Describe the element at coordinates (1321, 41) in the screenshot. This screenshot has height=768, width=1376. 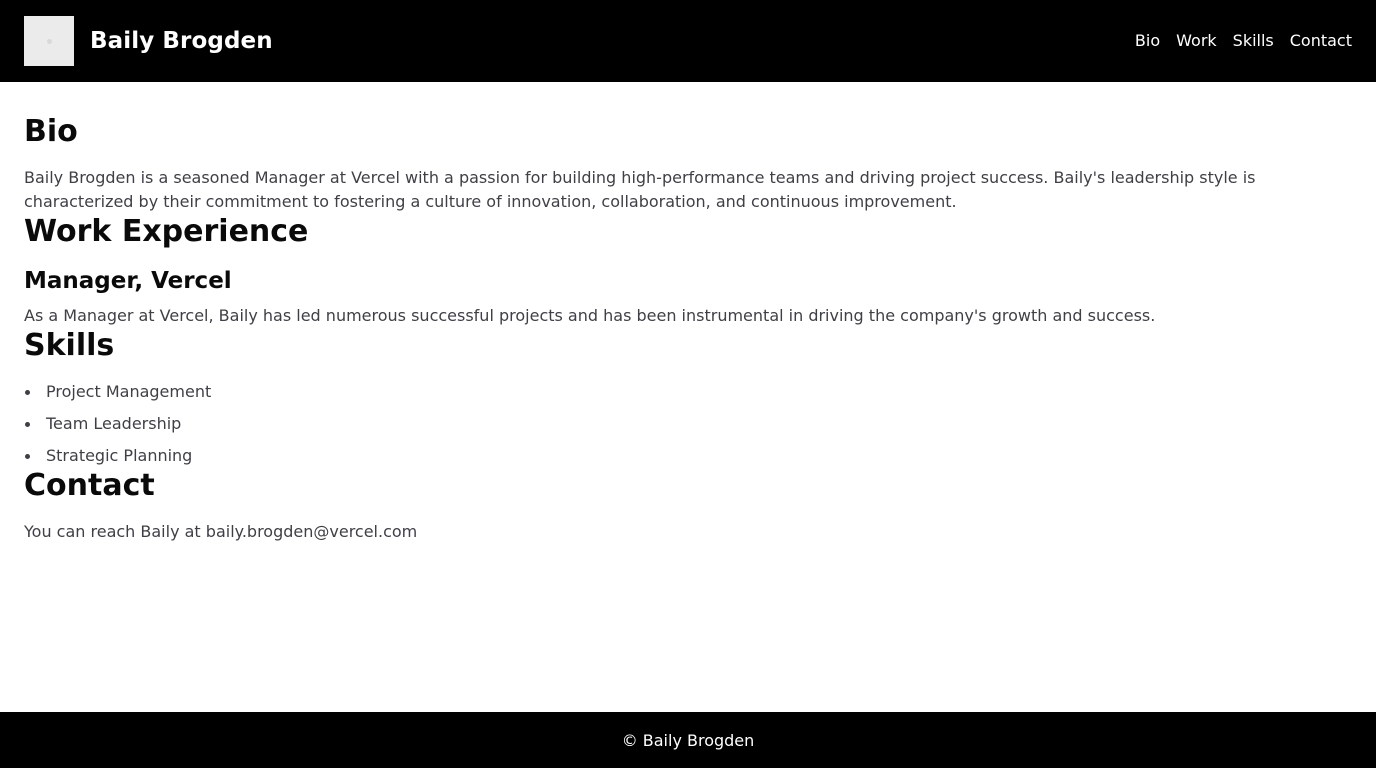
I see `nav-link-contact: Contact` at that location.